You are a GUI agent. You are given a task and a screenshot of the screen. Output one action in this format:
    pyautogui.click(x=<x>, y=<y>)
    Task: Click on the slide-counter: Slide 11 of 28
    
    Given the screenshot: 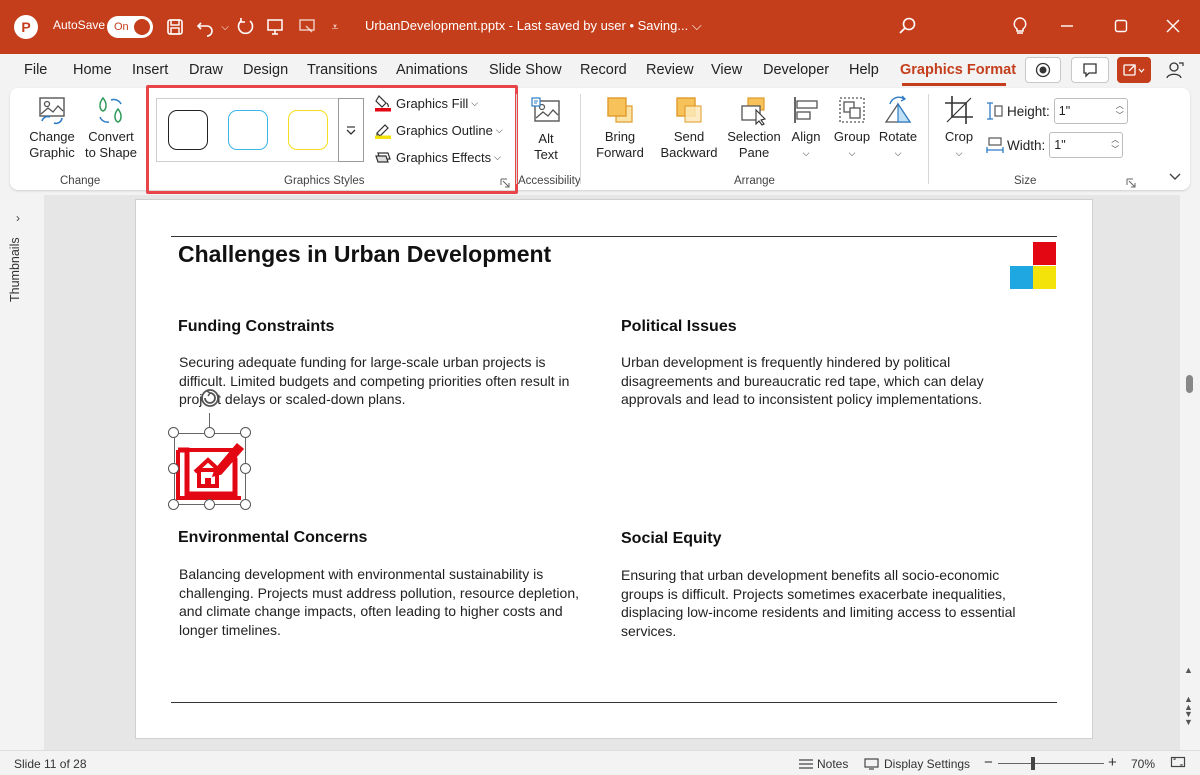 What is the action you would take?
    pyautogui.click(x=50, y=764)
    